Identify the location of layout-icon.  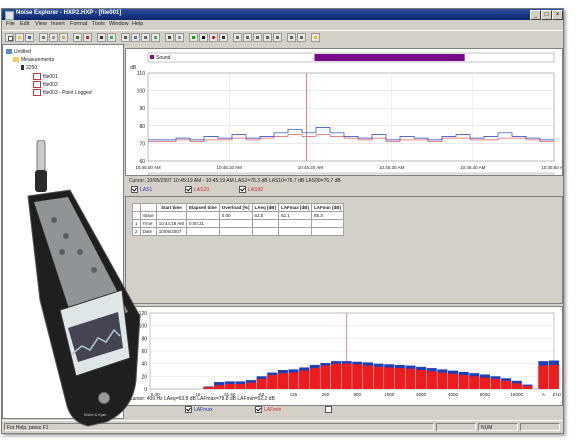
(135, 37).